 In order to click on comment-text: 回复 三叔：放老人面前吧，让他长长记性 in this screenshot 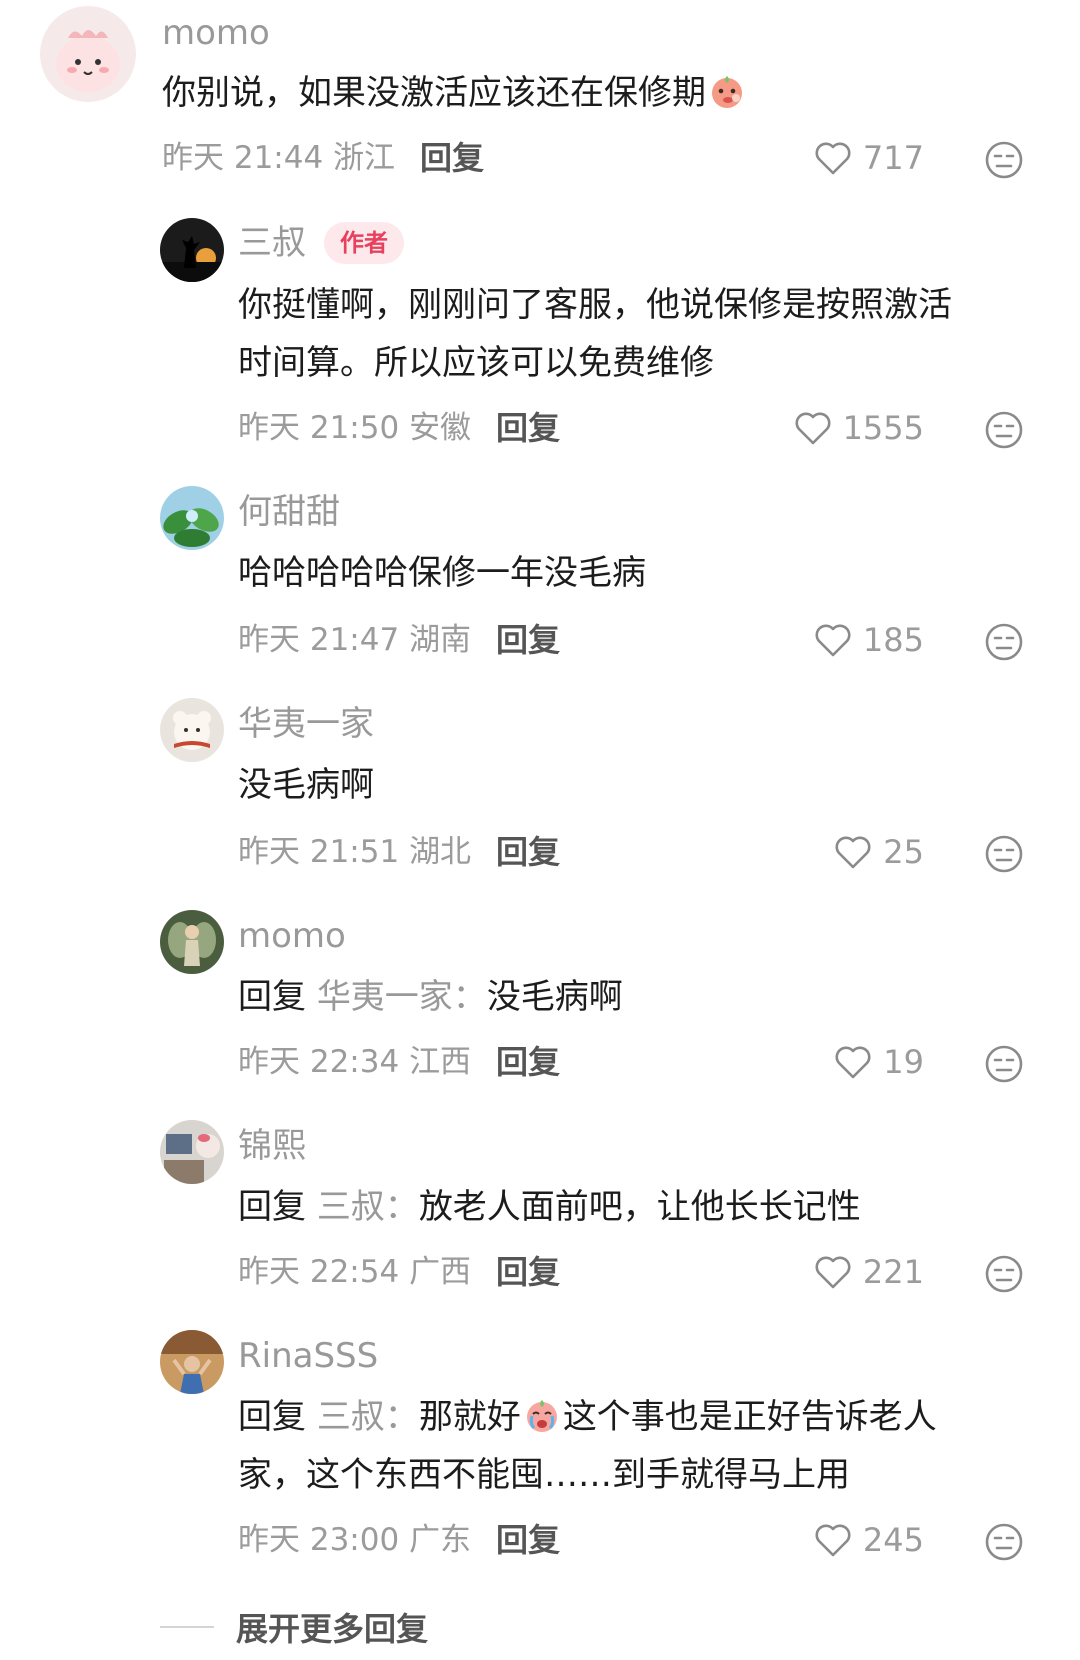, I will do `click(549, 1207)`.